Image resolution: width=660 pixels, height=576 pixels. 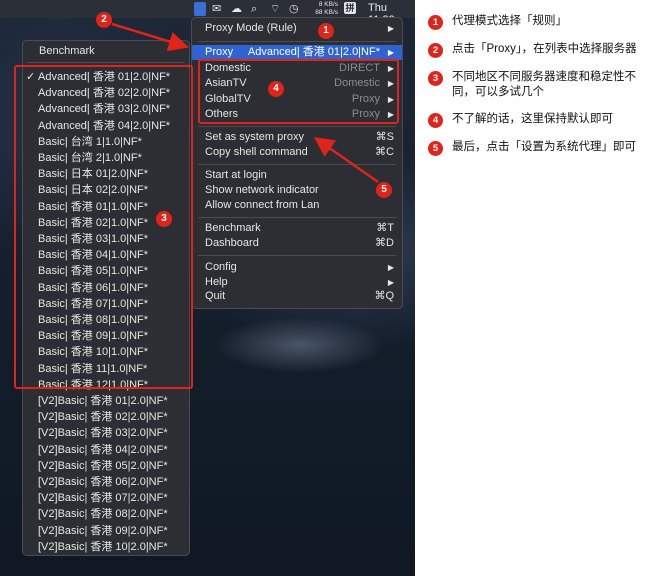 What do you see at coordinates (532, 119) in the screenshot?
I see `legend-text: 不了解的话，这里保持默认即可` at bounding box center [532, 119].